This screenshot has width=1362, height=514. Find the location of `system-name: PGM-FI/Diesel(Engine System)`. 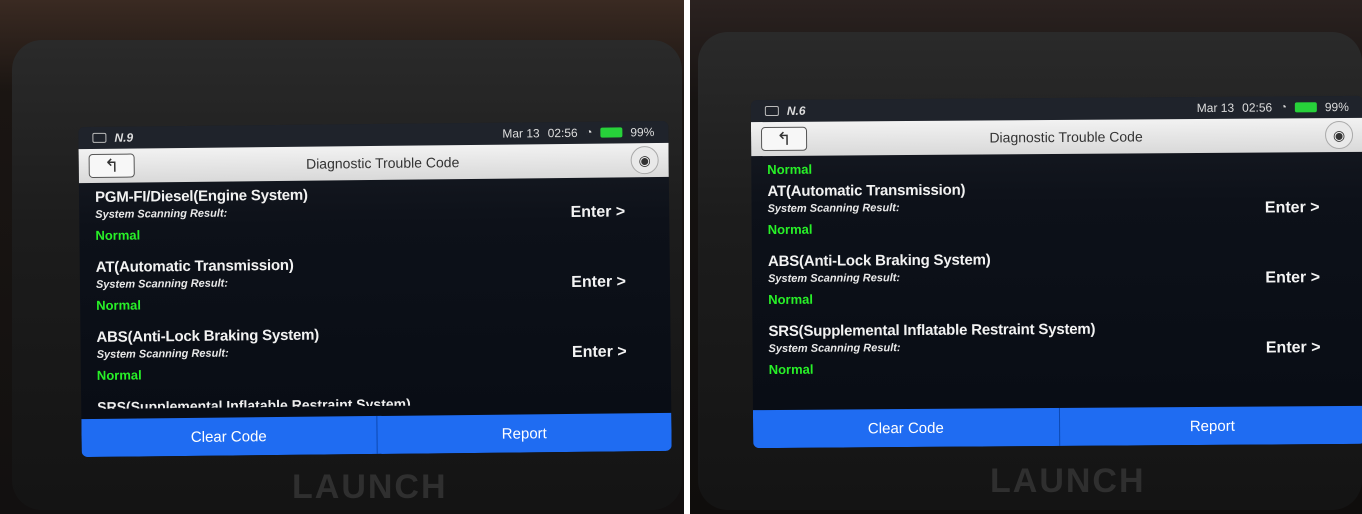

system-name: PGM-FI/Diesel(Engine System) is located at coordinates (201, 196).